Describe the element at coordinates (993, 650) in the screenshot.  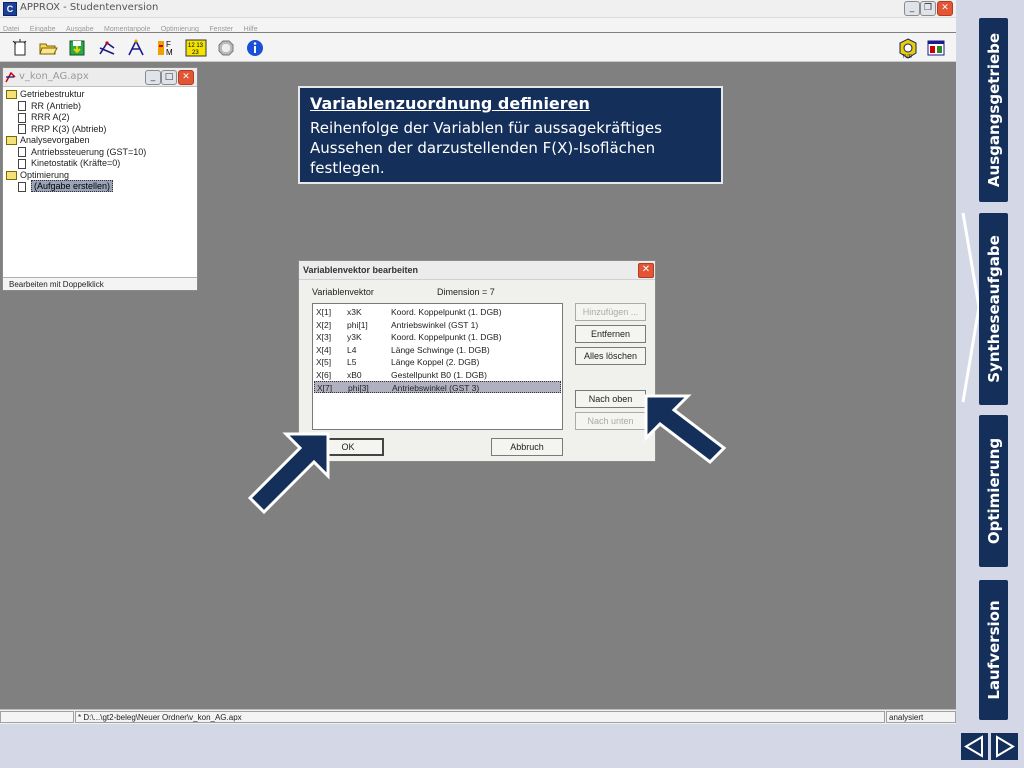
I see `nav-tab-laufversion: Laufversion` at that location.